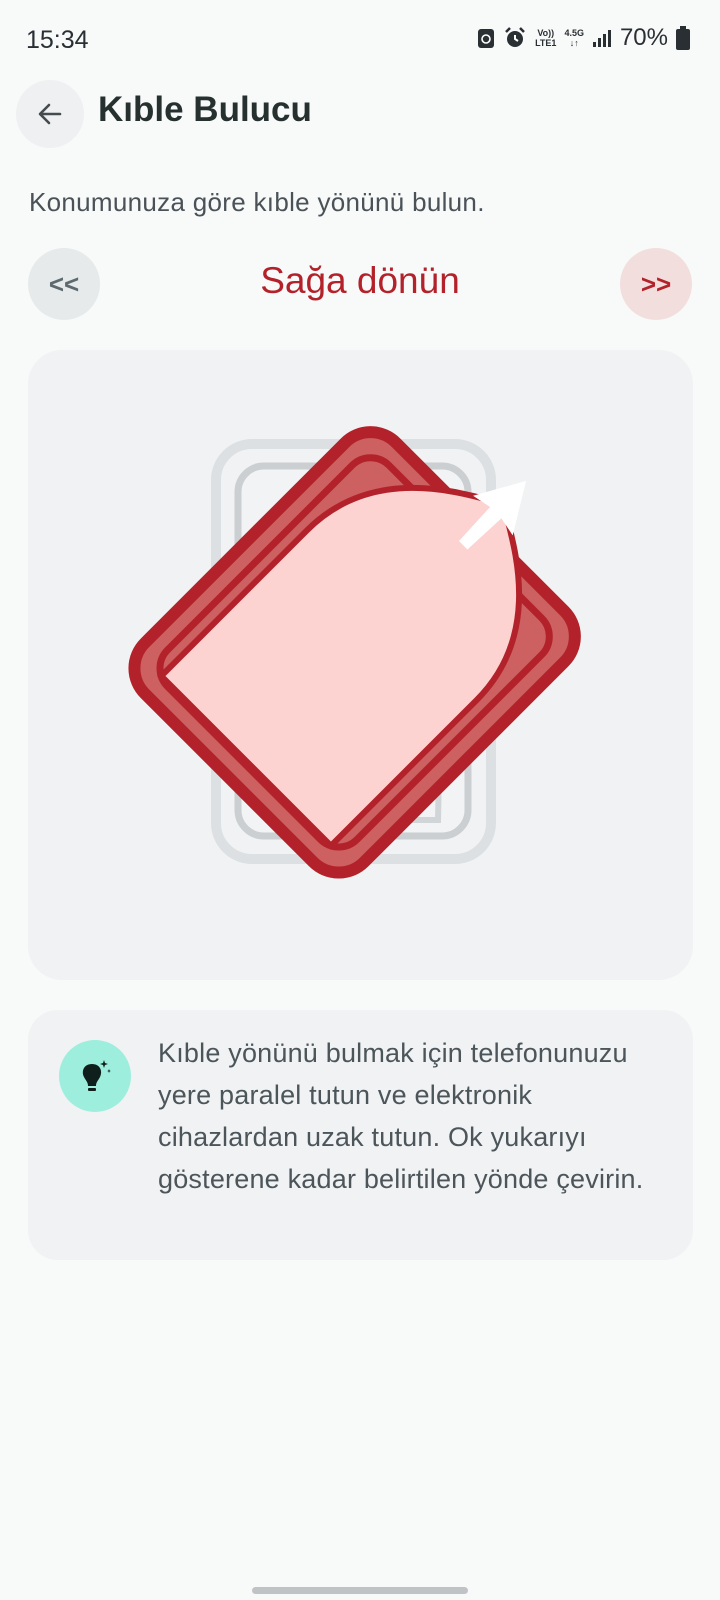 This screenshot has width=720, height=1600. I want to click on status-time: 15:34, so click(57, 40).